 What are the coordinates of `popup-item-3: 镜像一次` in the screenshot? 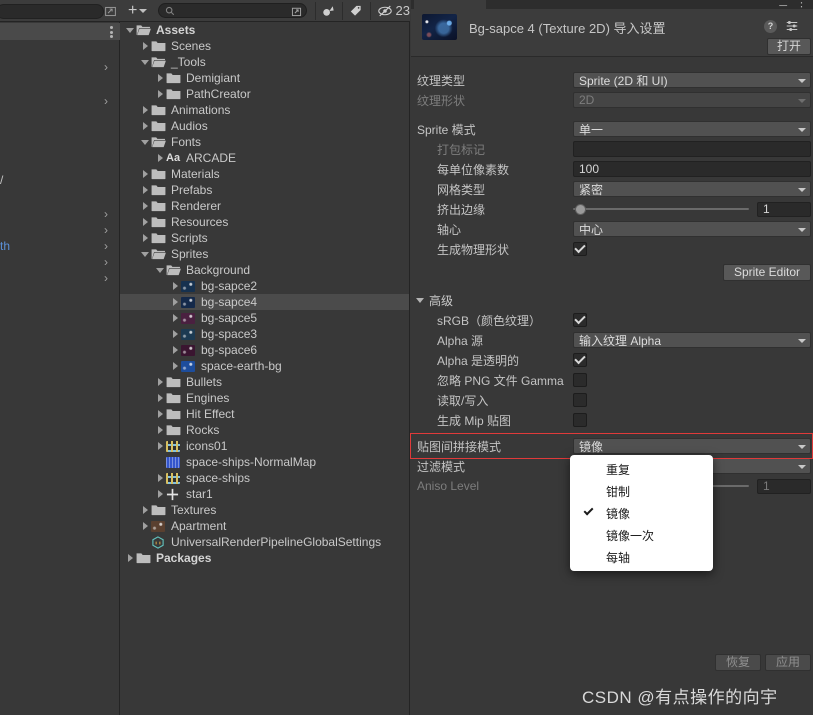 It's located at (641, 535).